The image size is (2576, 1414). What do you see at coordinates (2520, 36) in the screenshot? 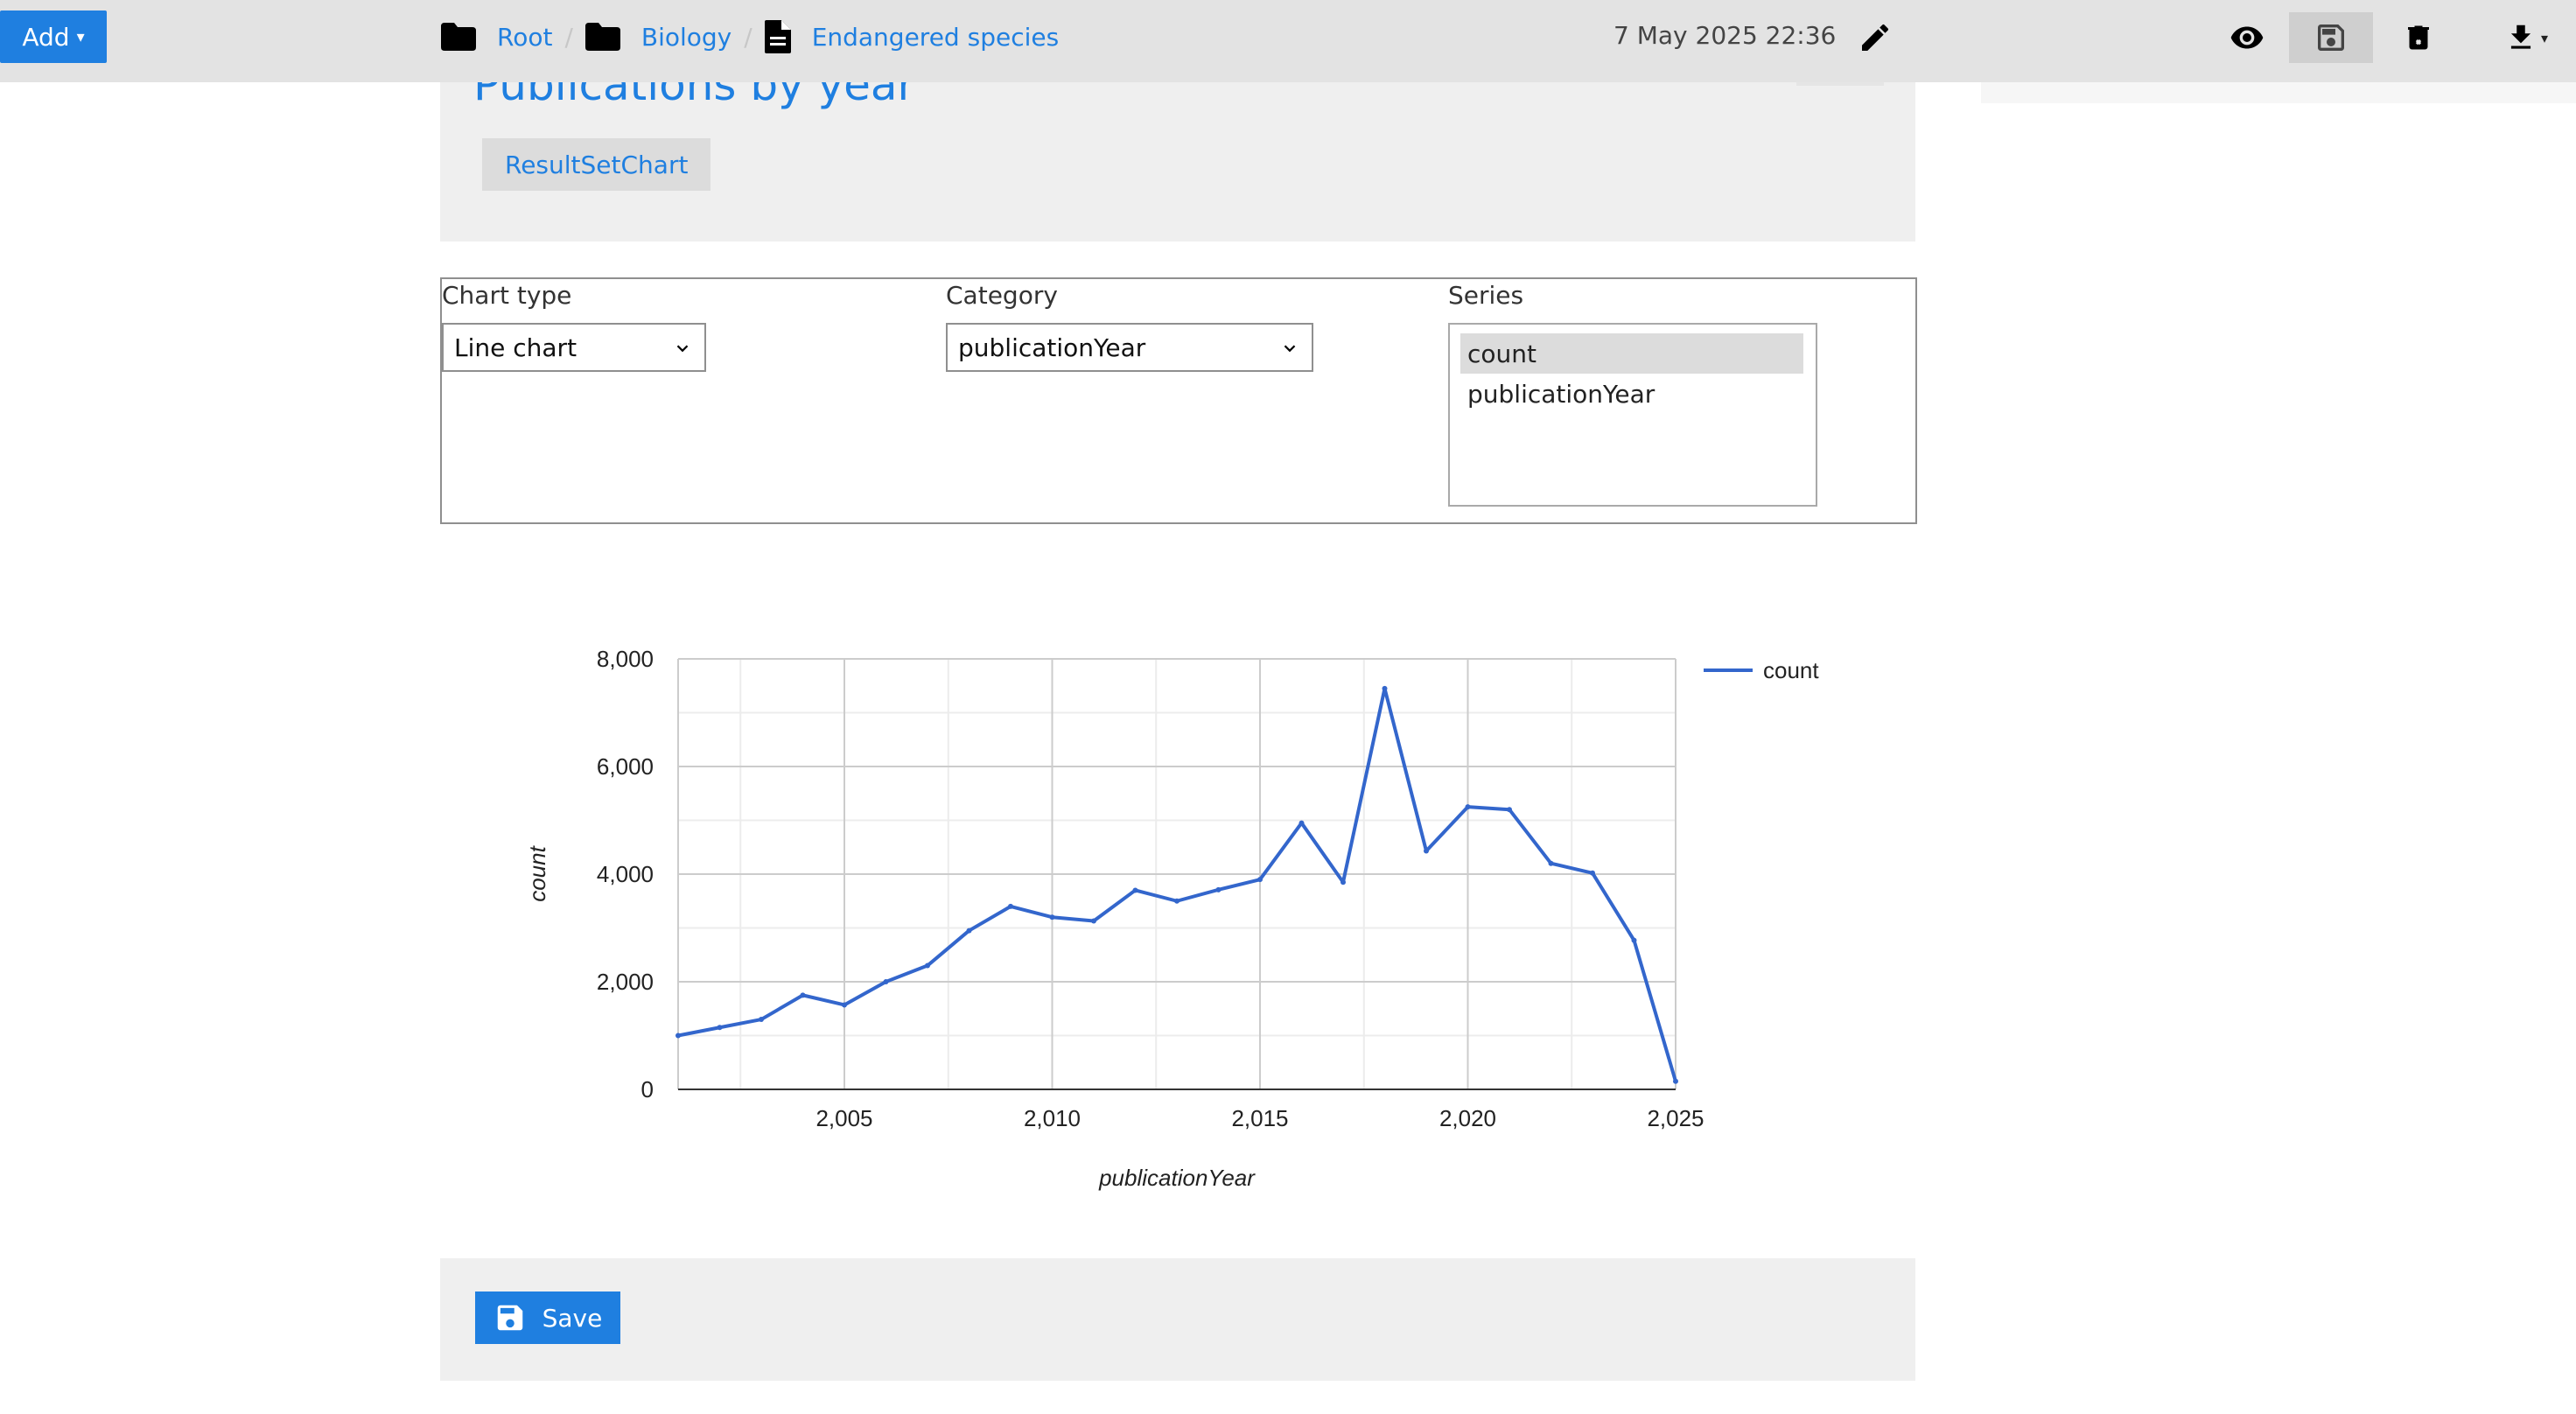
I see `download-icon` at bounding box center [2520, 36].